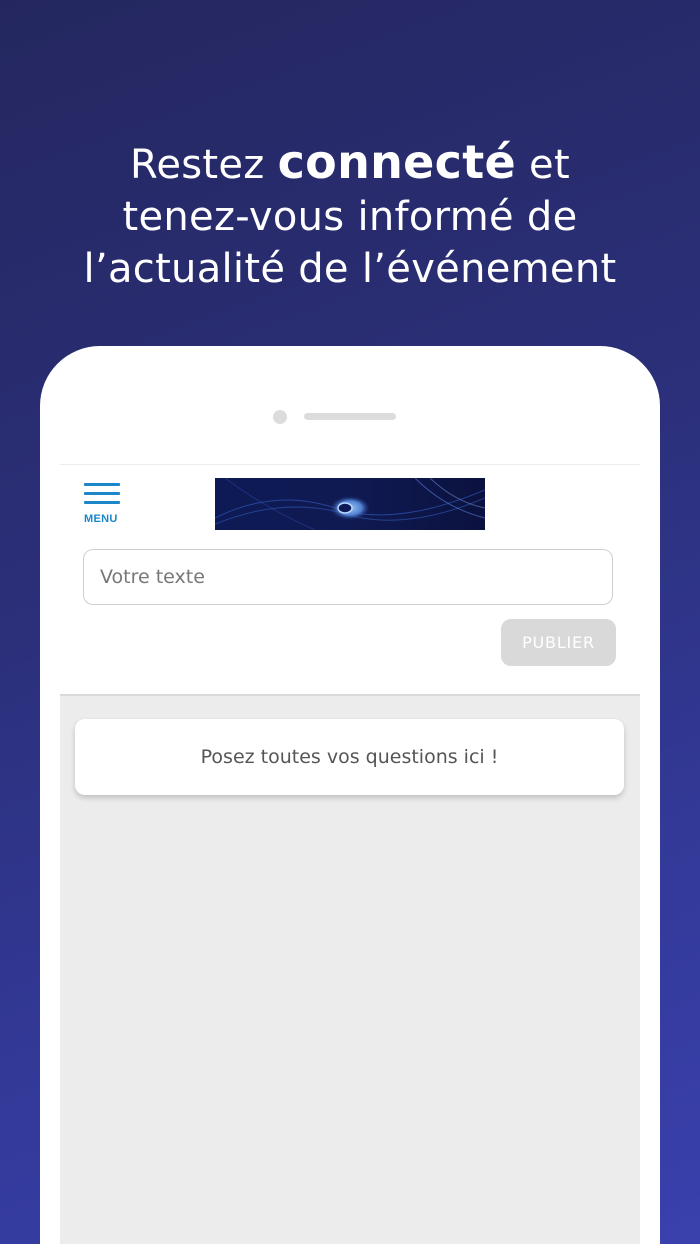 Image resolution: width=700 pixels, height=1244 pixels. I want to click on headline-line-2: tenez-vous informé de, so click(350, 217).